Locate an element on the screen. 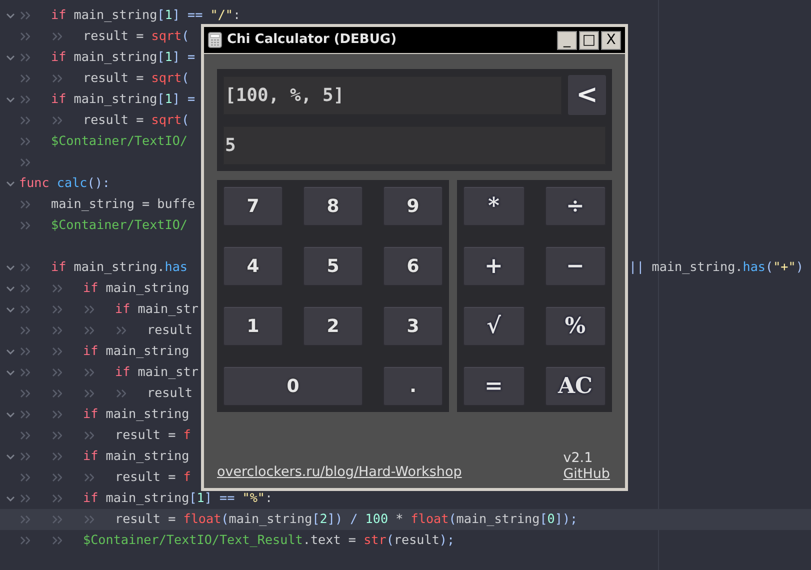 The image size is (811, 570). keypad-button: 3 is located at coordinates (413, 326).